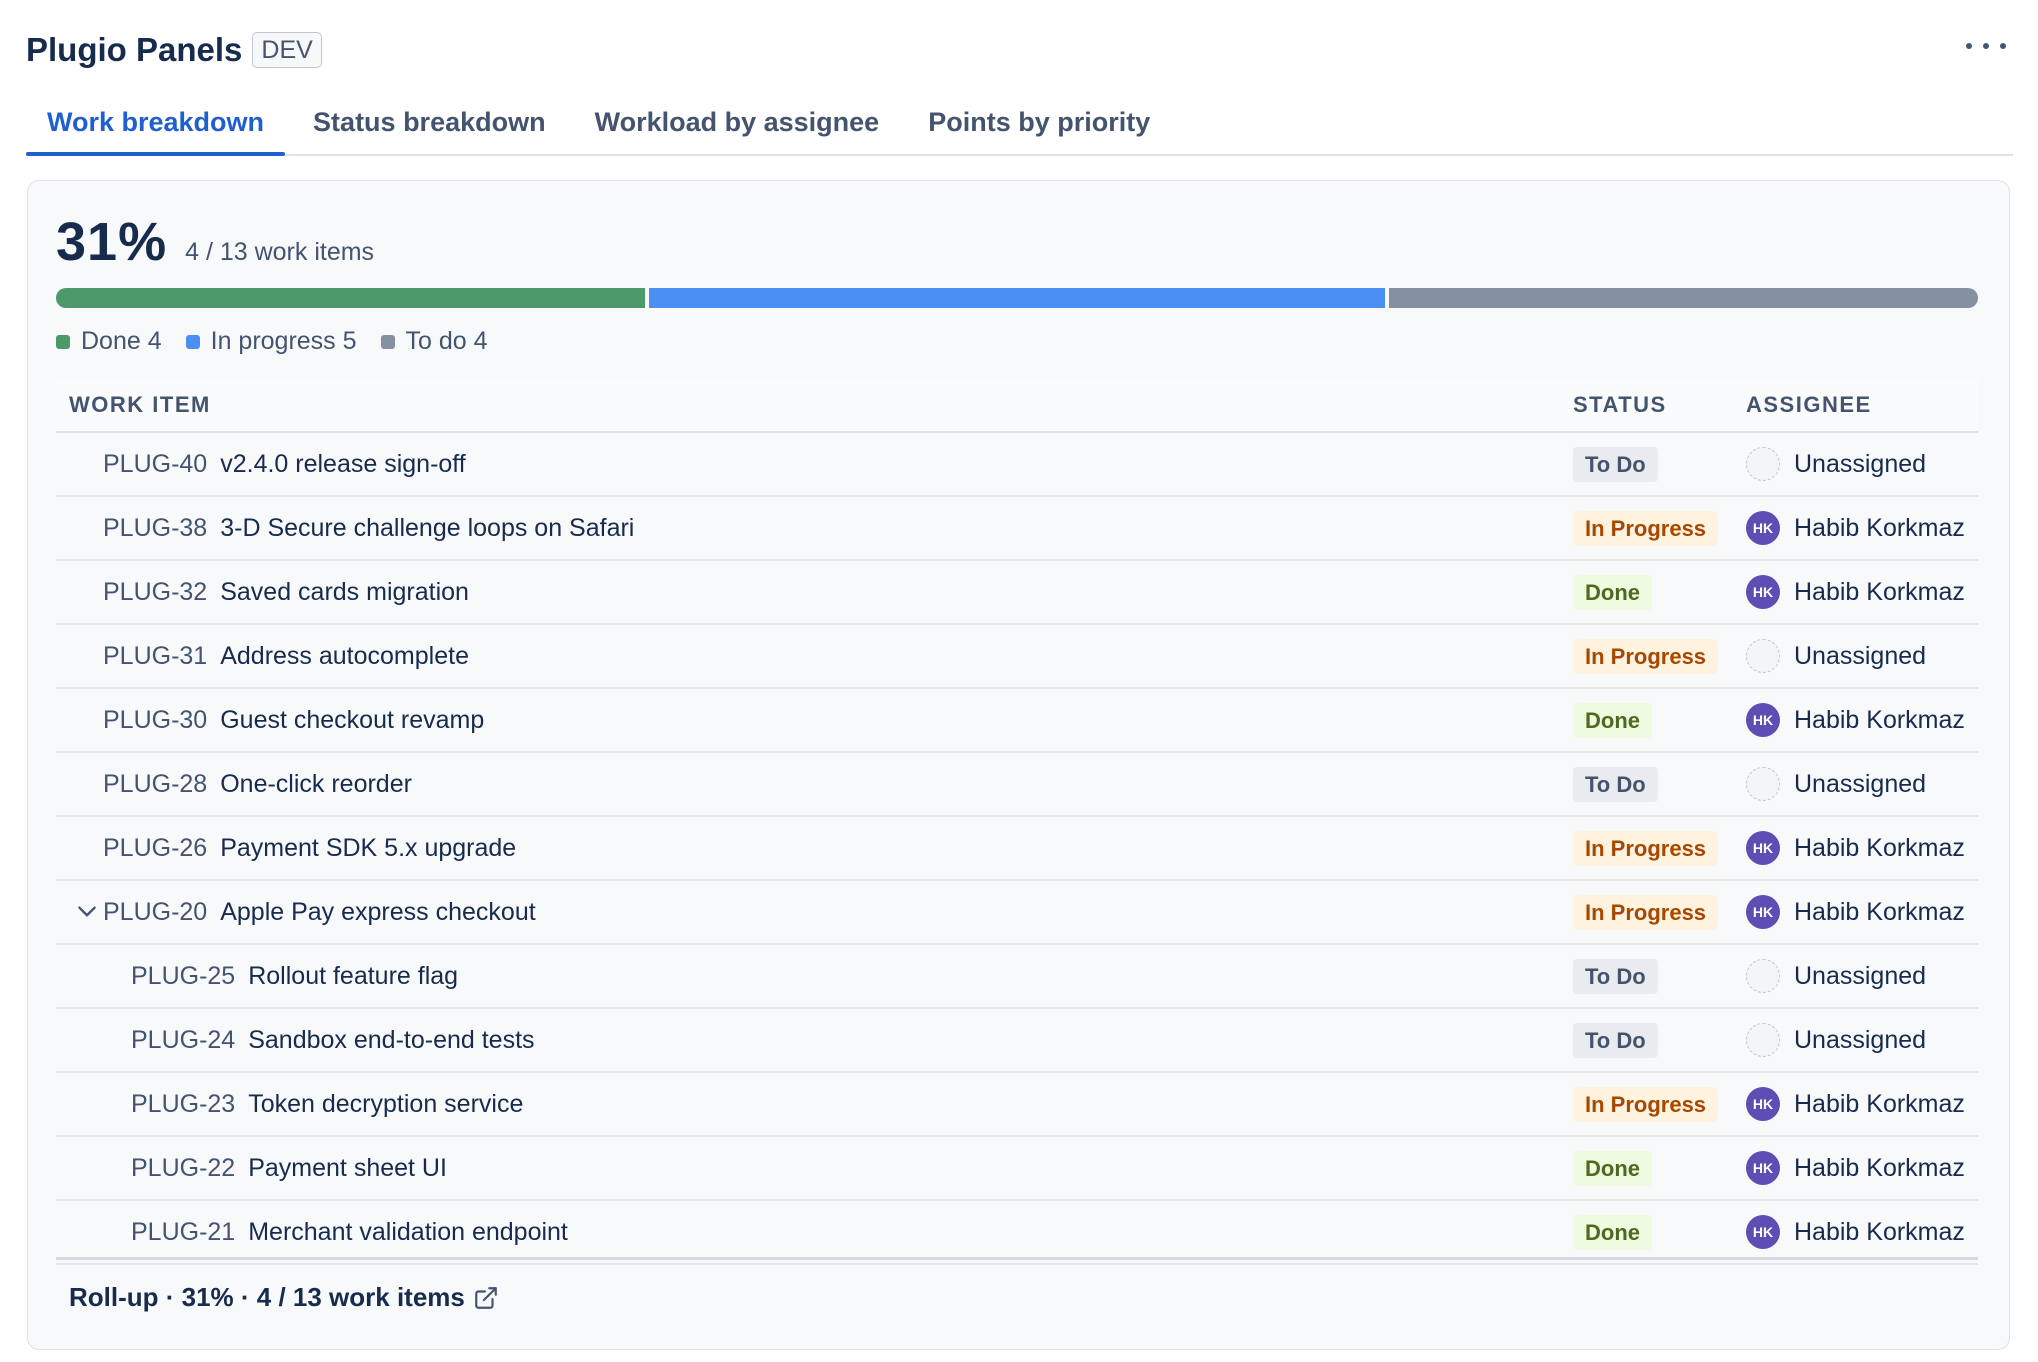  What do you see at coordinates (385, 1104) in the screenshot?
I see `work-item-summary: Token decryption service` at bounding box center [385, 1104].